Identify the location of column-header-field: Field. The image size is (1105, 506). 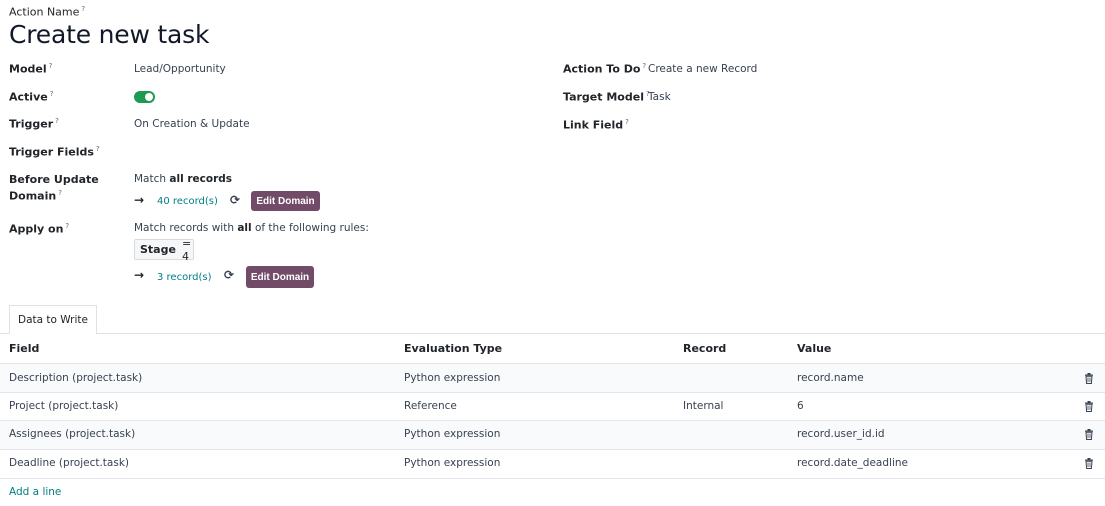
(24, 348).